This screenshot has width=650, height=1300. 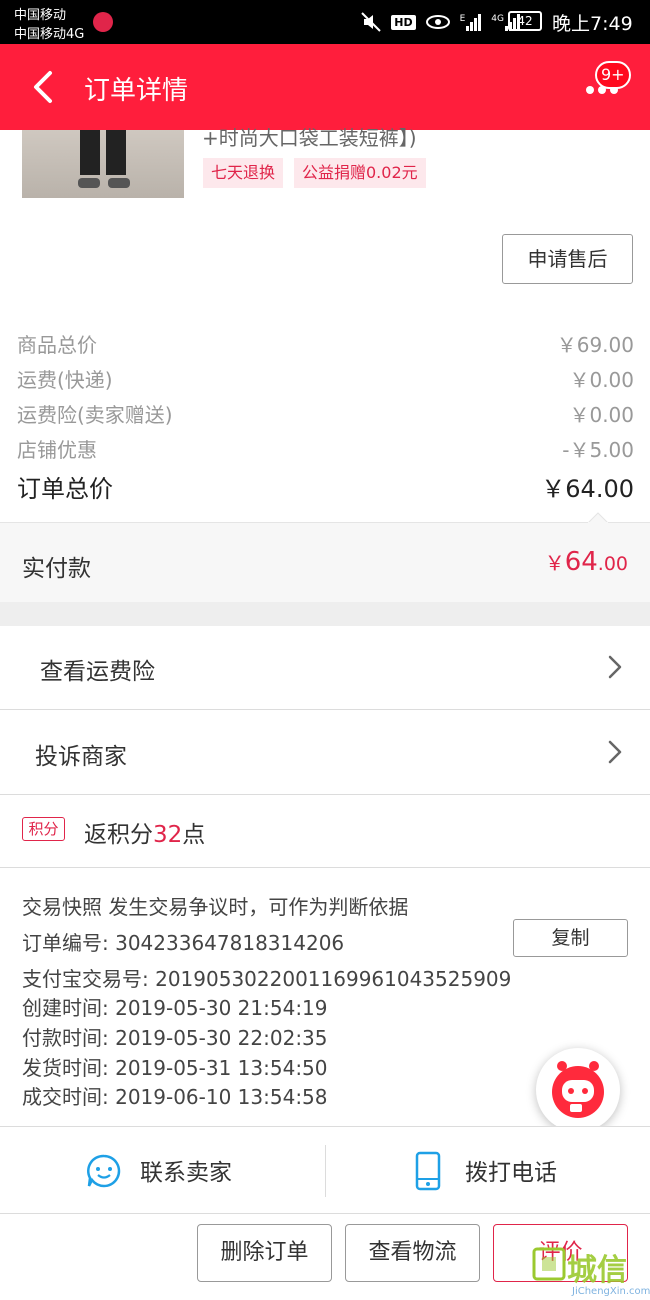 I want to click on notification-badge: 9+, so click(x=613, y=75).